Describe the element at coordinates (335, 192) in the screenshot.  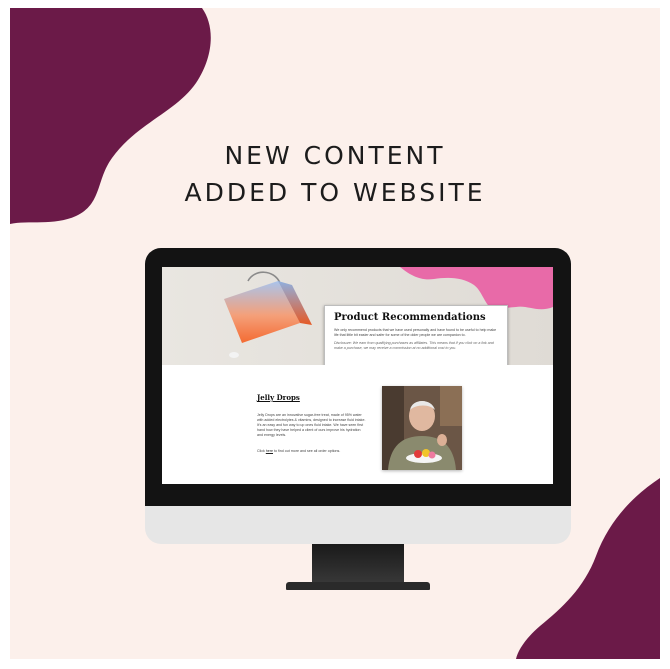
I see `headline-line-2: ADDED TO WEBSITE` at that location.